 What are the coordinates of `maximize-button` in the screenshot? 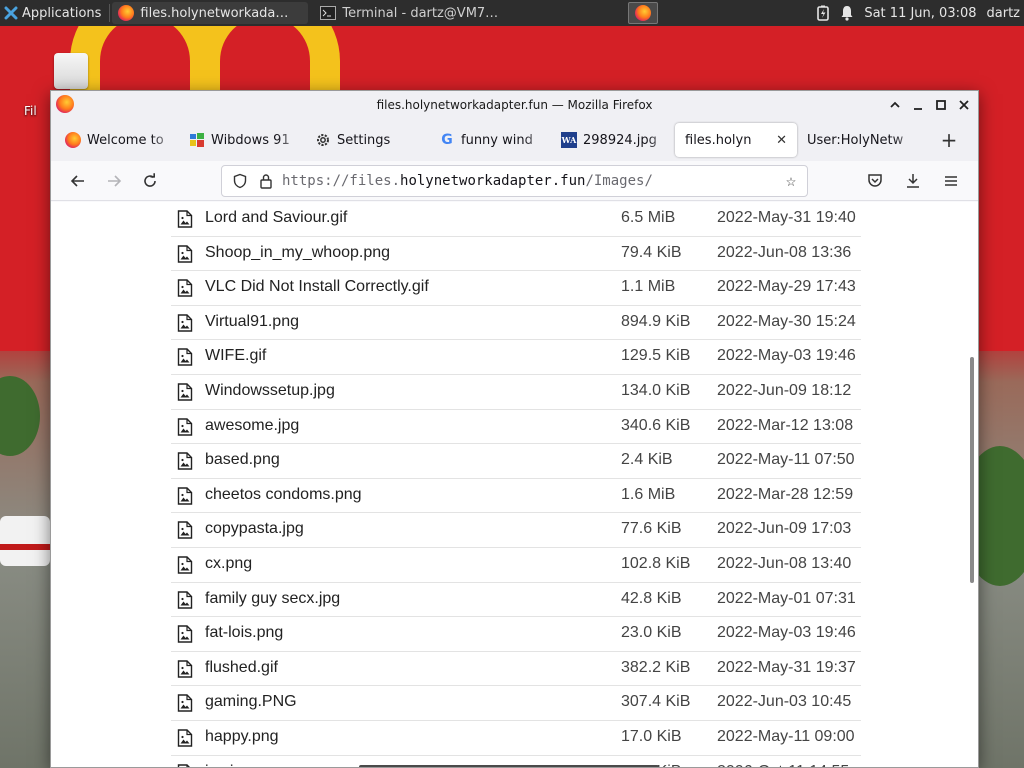 It's located at (940, 105).